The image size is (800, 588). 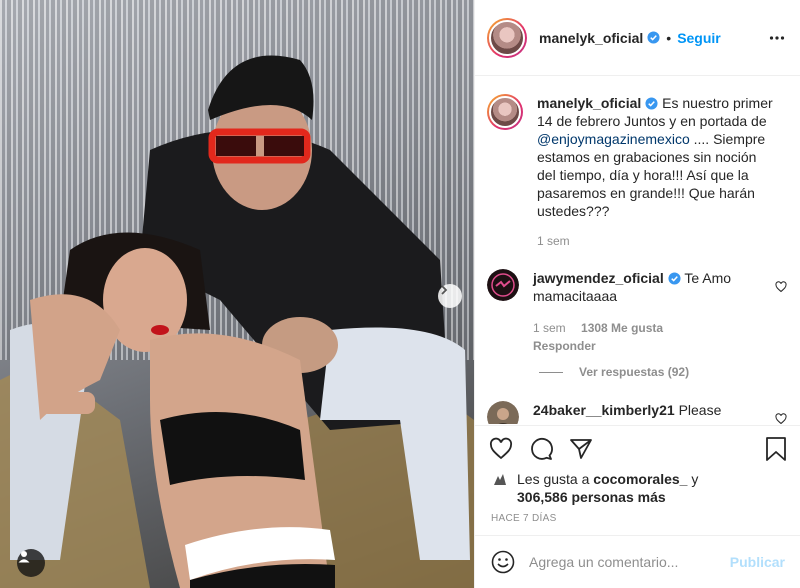 I want to click on emoji-icon, so click(x=503, y=562).